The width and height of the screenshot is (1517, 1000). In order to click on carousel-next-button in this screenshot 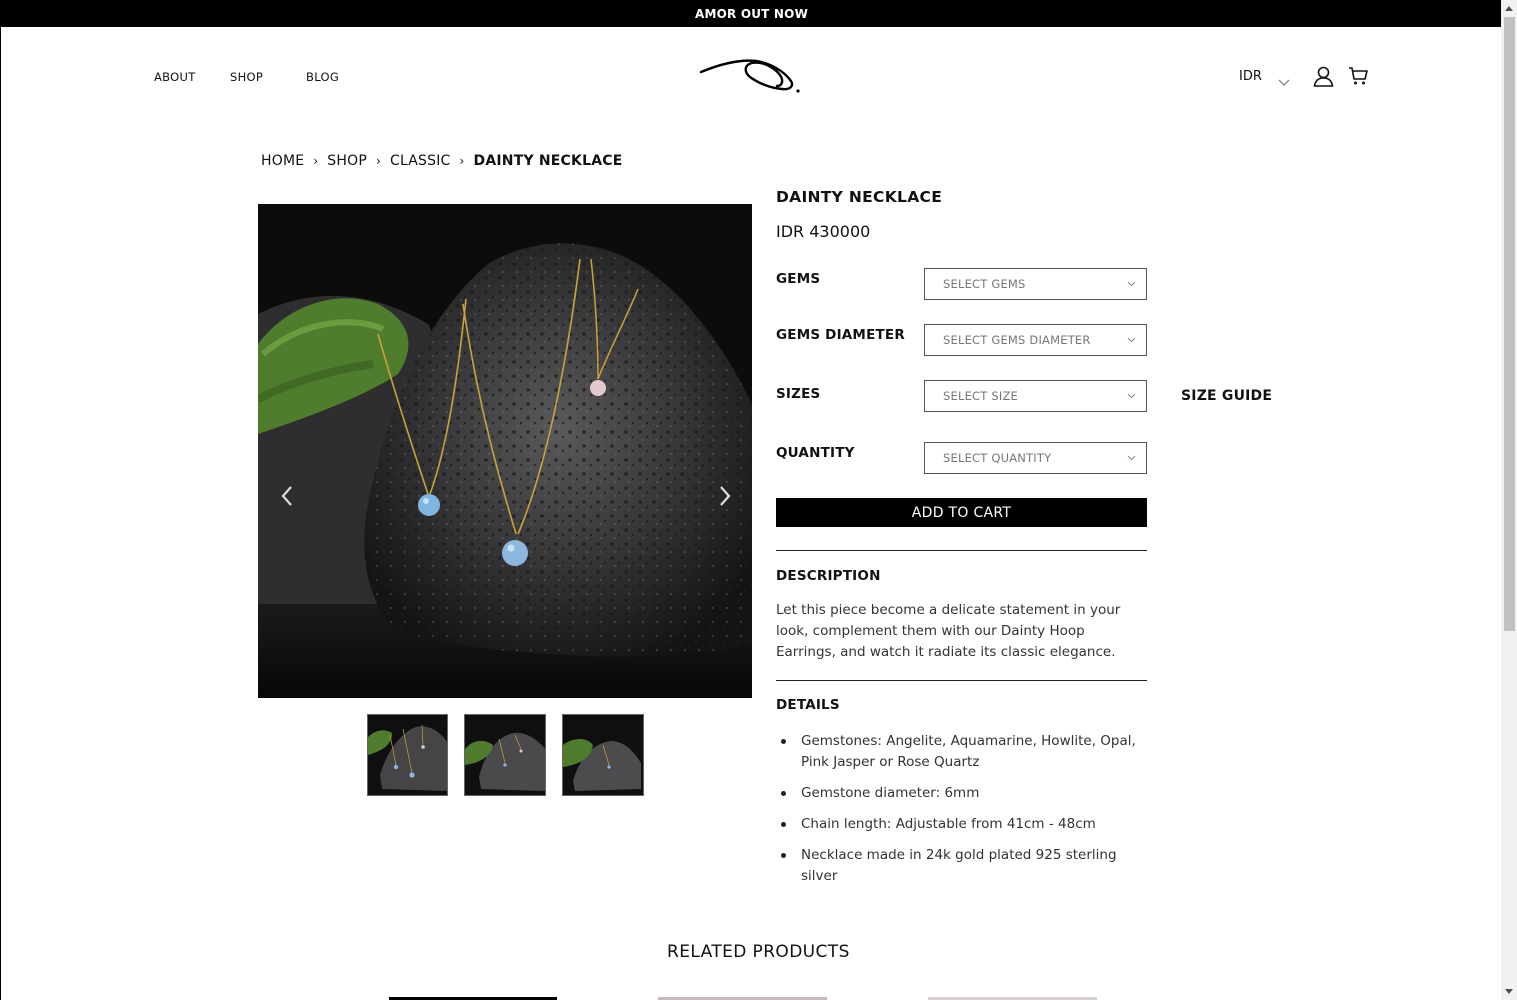, I will do `click(724, 496)`.